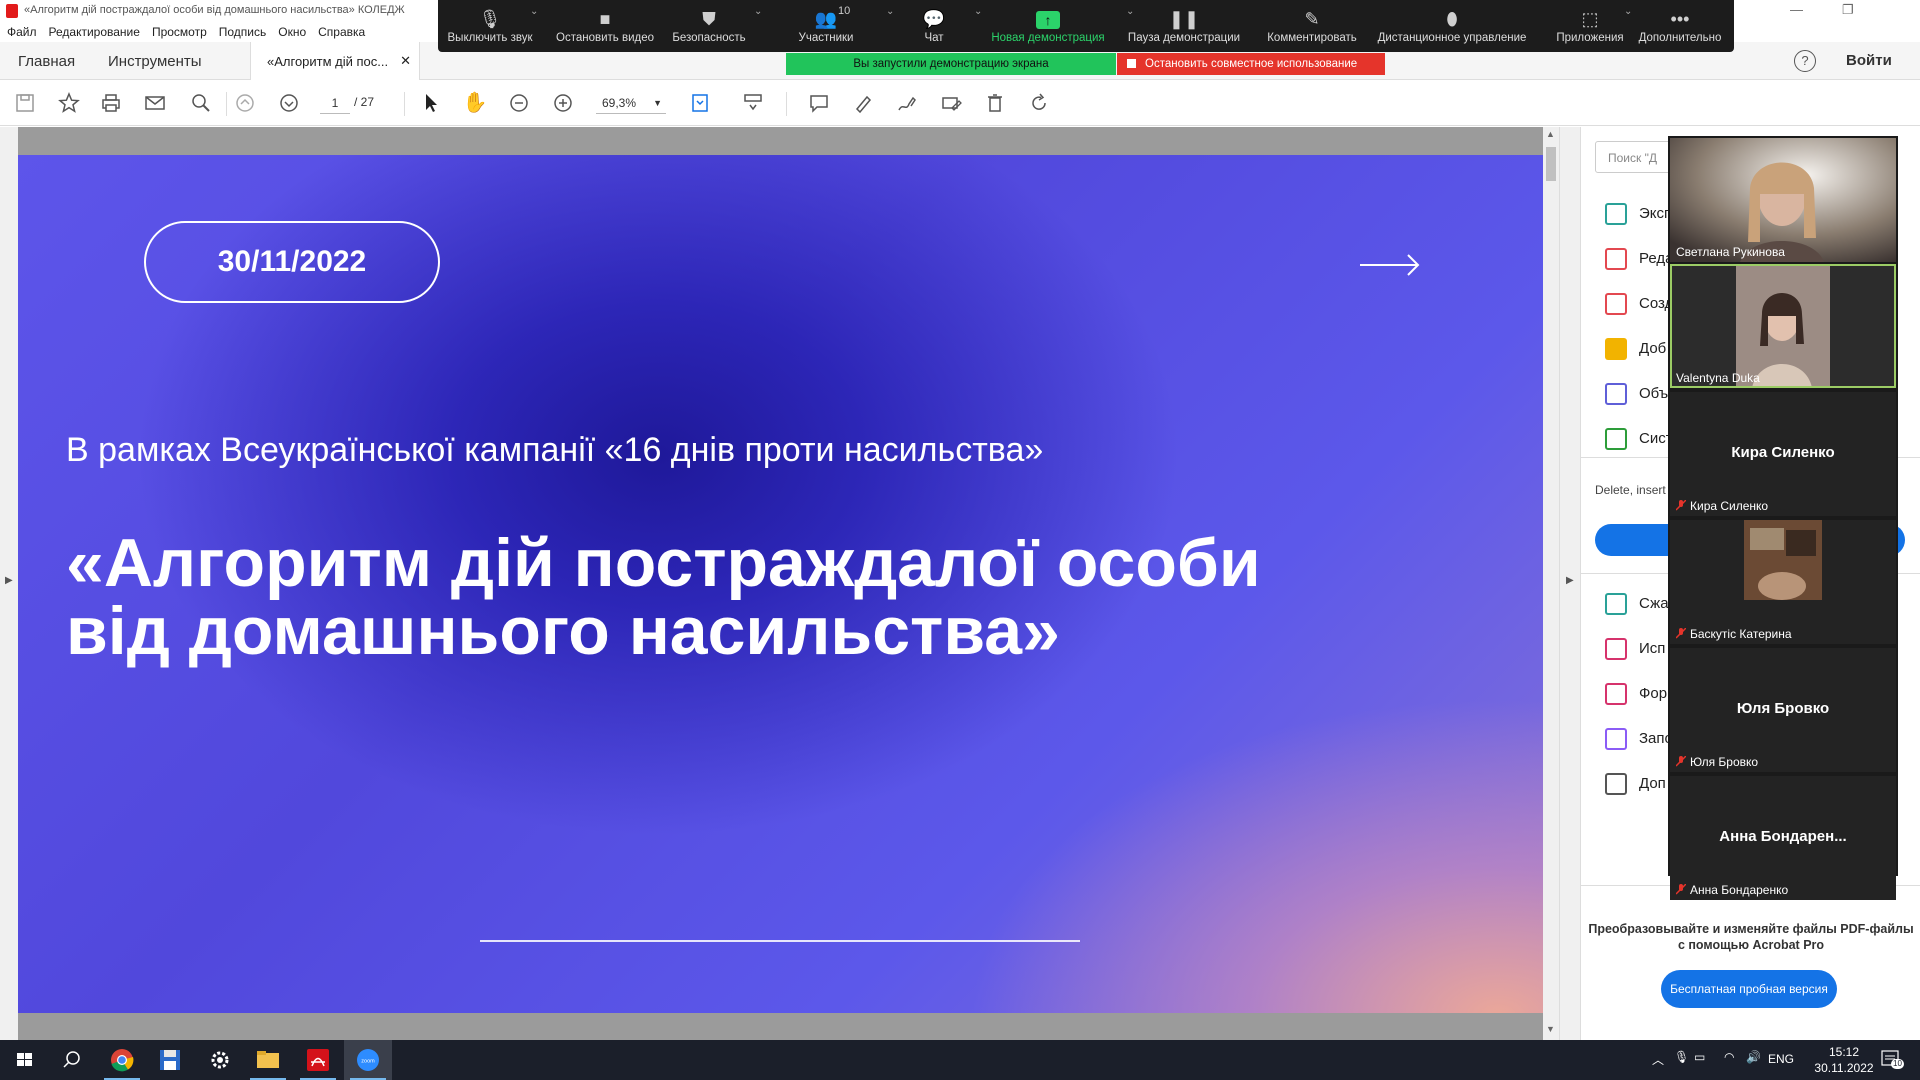 Image resolution: width=1920 pixels, height=1080 pixels. What do you see at coordinates (863, 103) in the screenshot?
I see `highlight-icon` at bounding box center [863, 103].